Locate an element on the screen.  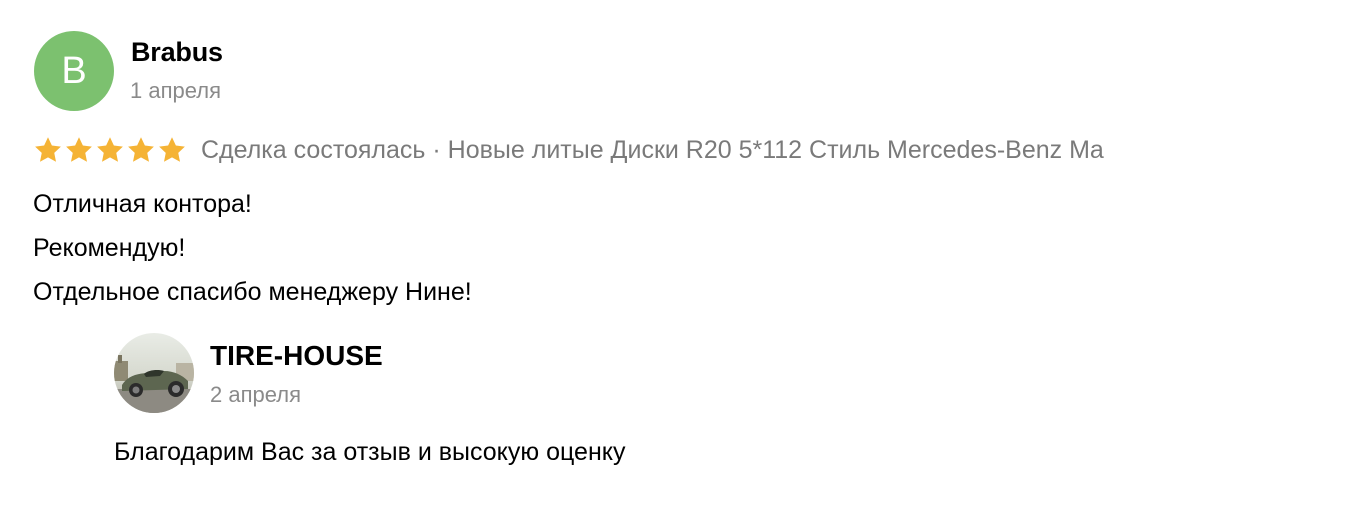
car-photo-icon is located at coordinates (154, 373).